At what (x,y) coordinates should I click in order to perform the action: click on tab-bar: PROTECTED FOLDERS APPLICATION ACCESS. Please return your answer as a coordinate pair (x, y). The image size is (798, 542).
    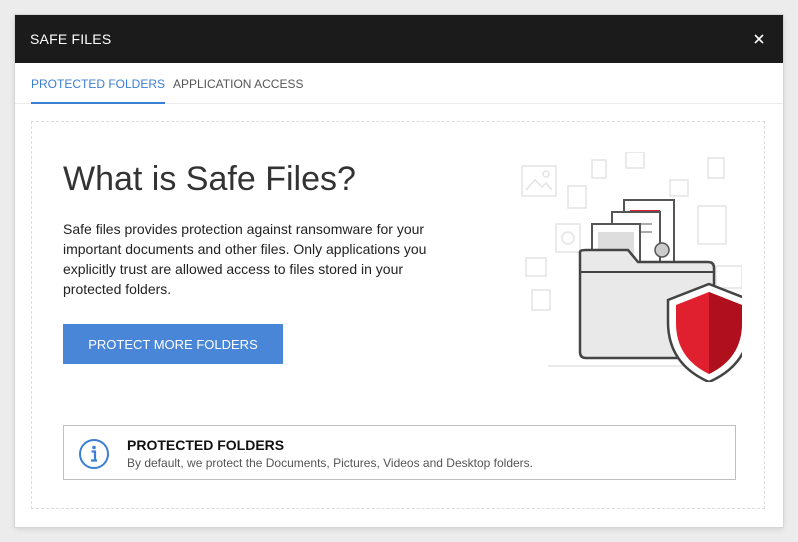
    Looking at the image, I should click on (399, 83).